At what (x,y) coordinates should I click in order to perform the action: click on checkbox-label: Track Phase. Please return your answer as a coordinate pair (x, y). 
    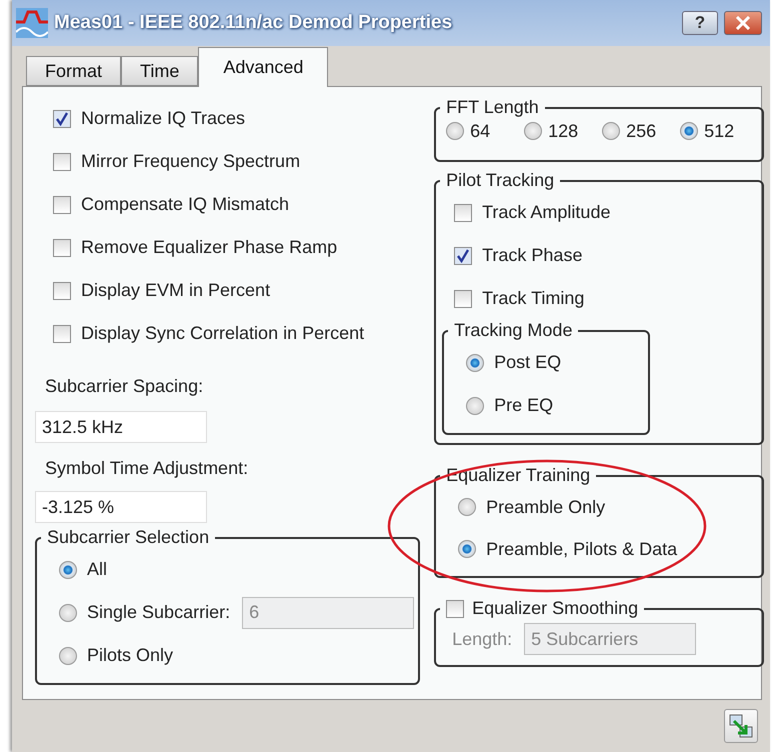
    Looking at the image, I should click on (532, 255).